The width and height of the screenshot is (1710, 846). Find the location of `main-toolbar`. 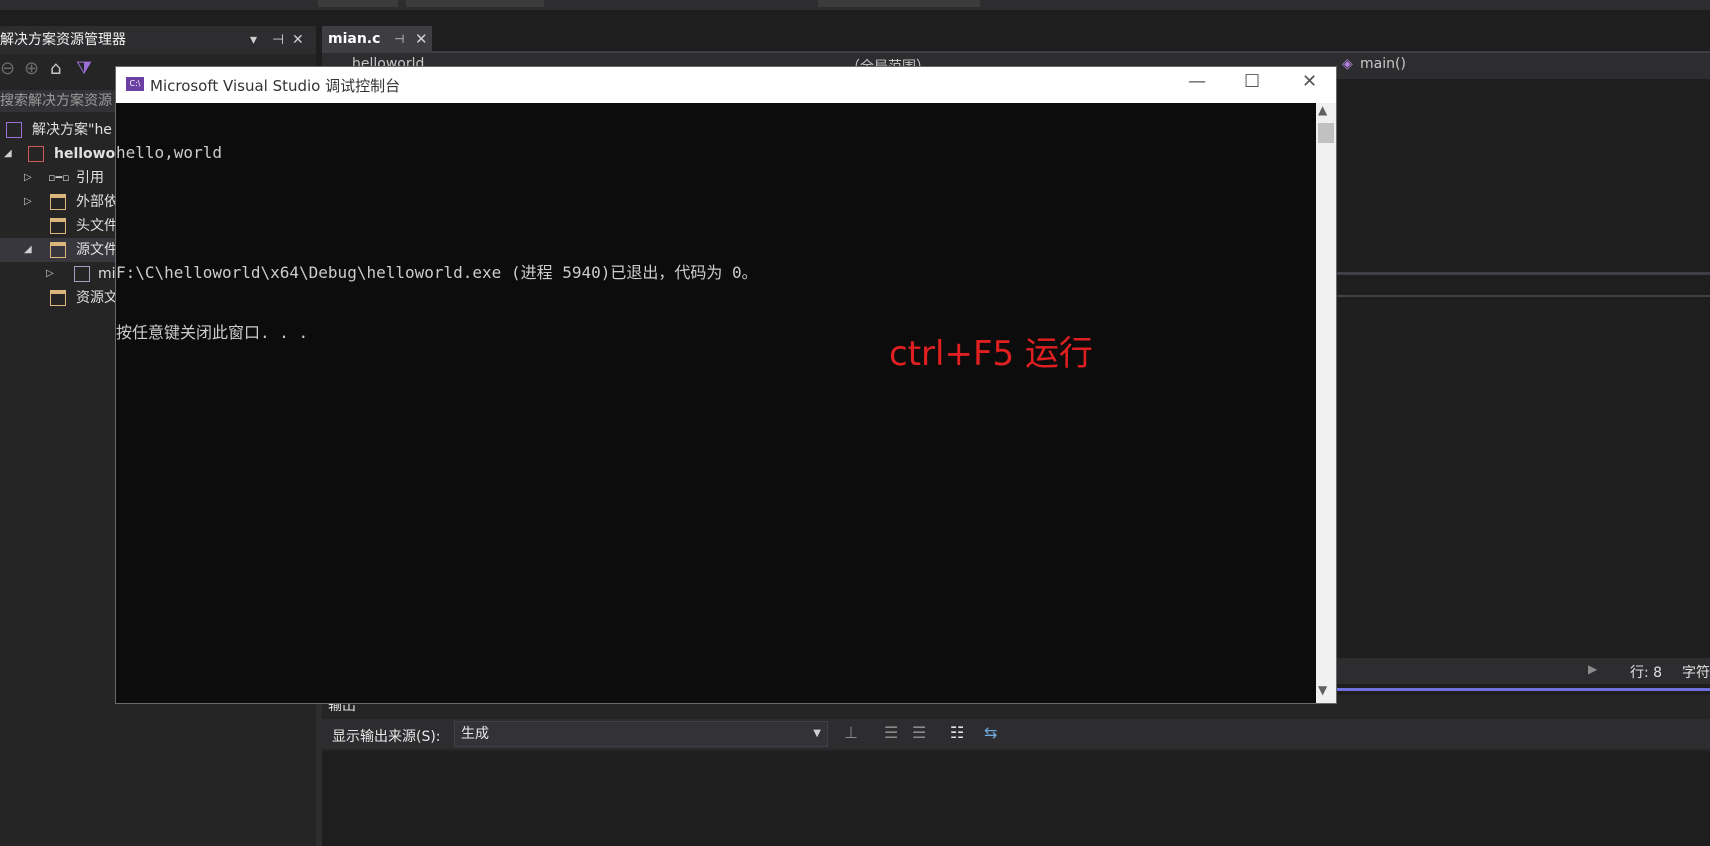

main-toolbar is located at coordinates (855, 5).